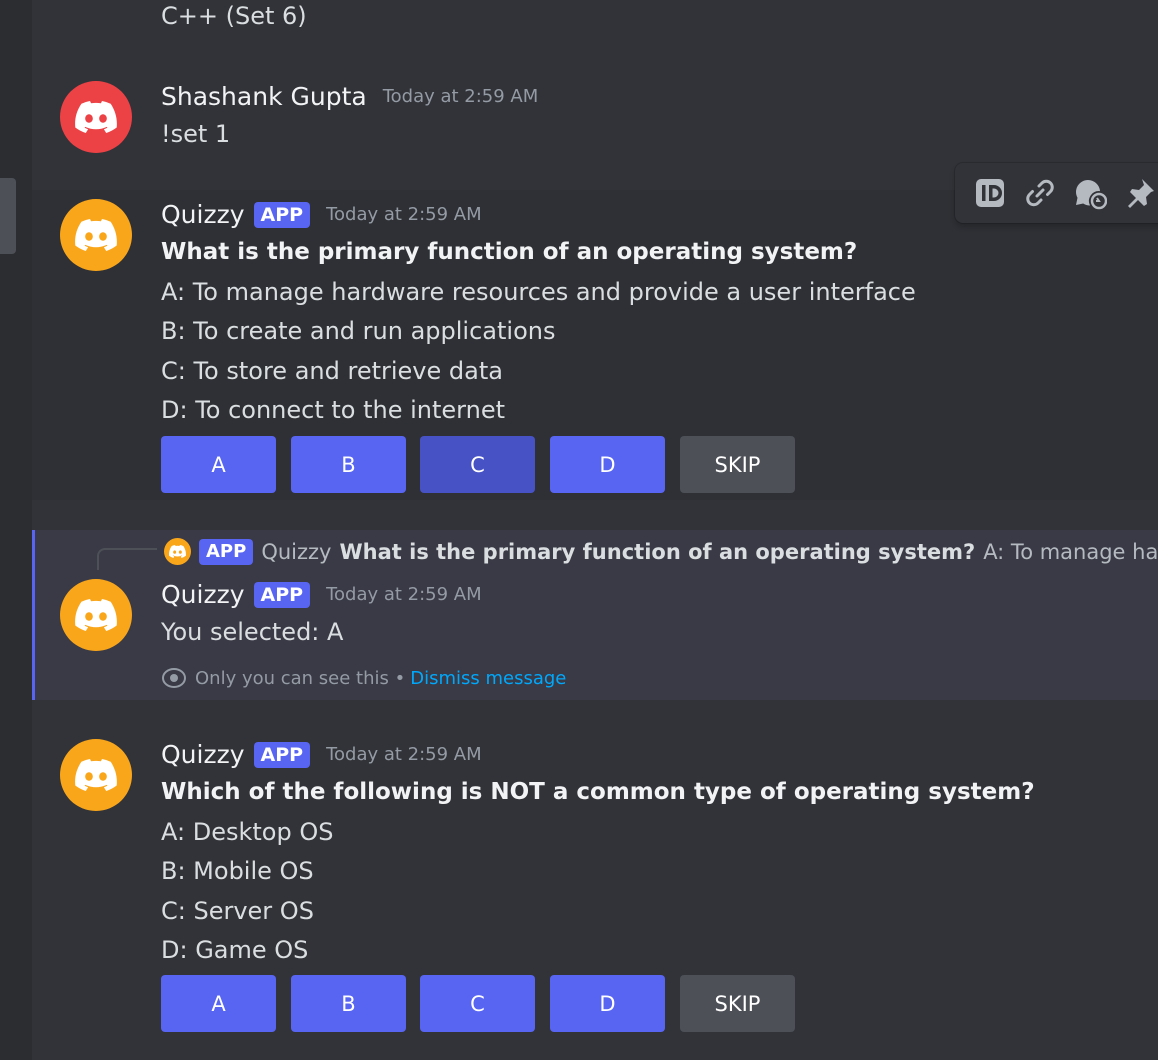  Describe the element at coordinates (300, 678) in the screenshot. I see `ephemeral-note-text: Only you can see this •` at that location.